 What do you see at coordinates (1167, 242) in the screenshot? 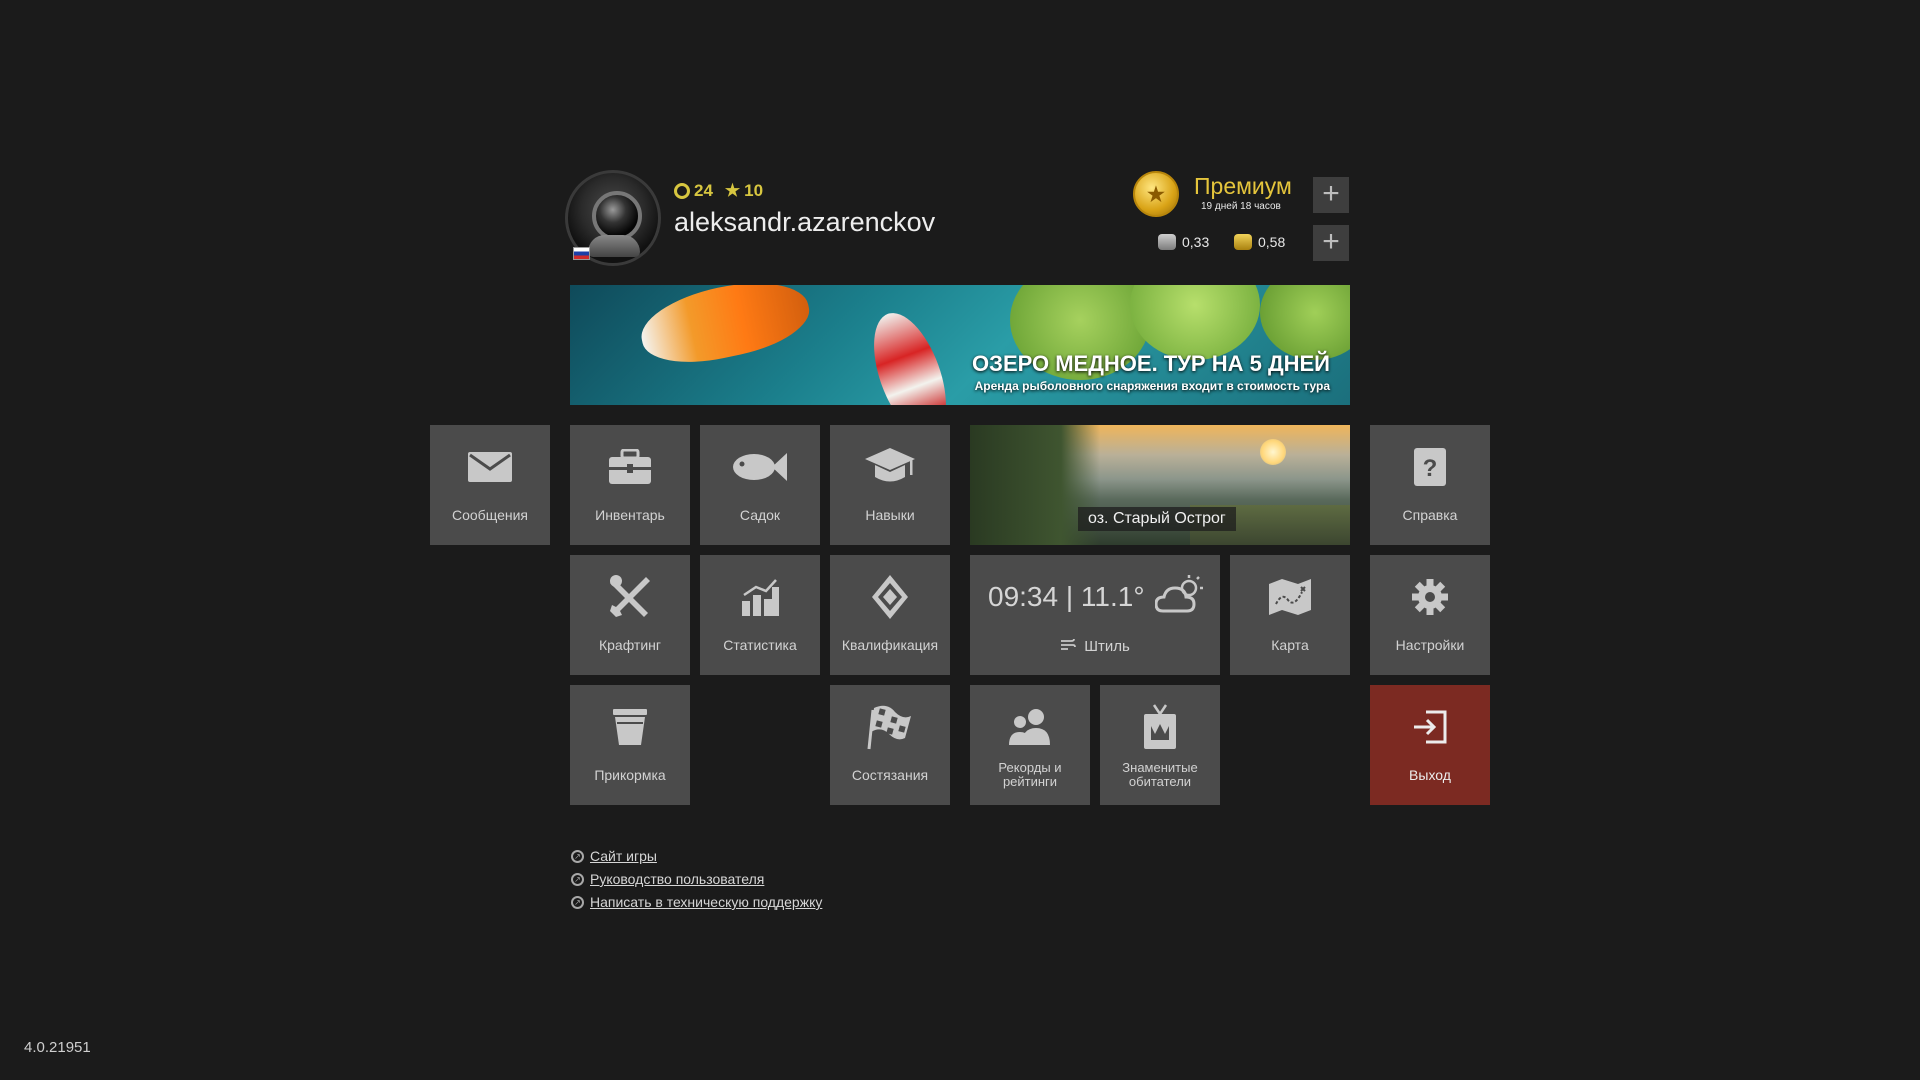
I see `silver-coins-icon` at bounding box center [1167, 242].